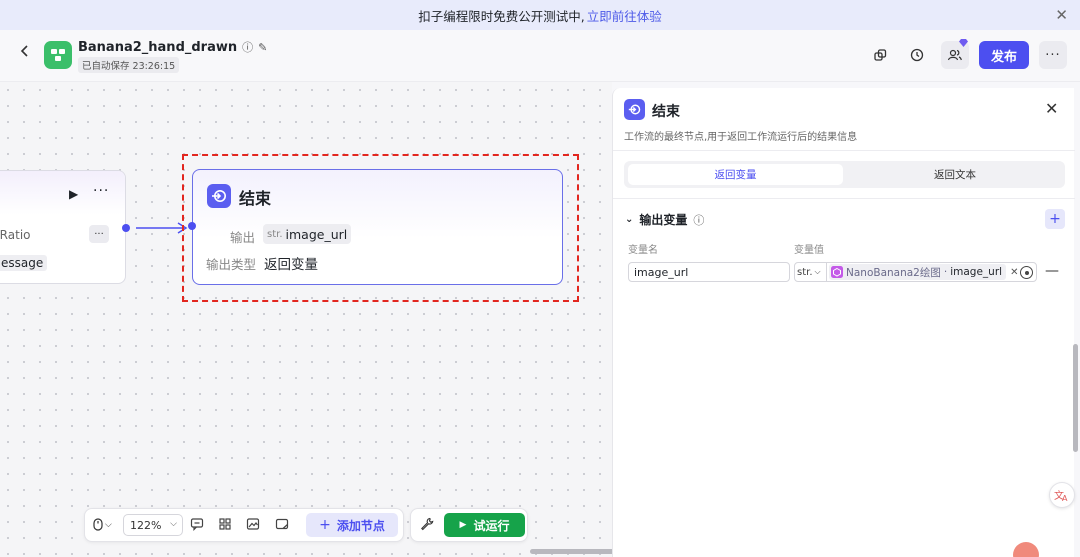 This screenshot has height=557, width=1080. What do you see at coordinates (58, 55) in the screenshot?
I see `workflow-app-icon` at bounding box center [58, 55].